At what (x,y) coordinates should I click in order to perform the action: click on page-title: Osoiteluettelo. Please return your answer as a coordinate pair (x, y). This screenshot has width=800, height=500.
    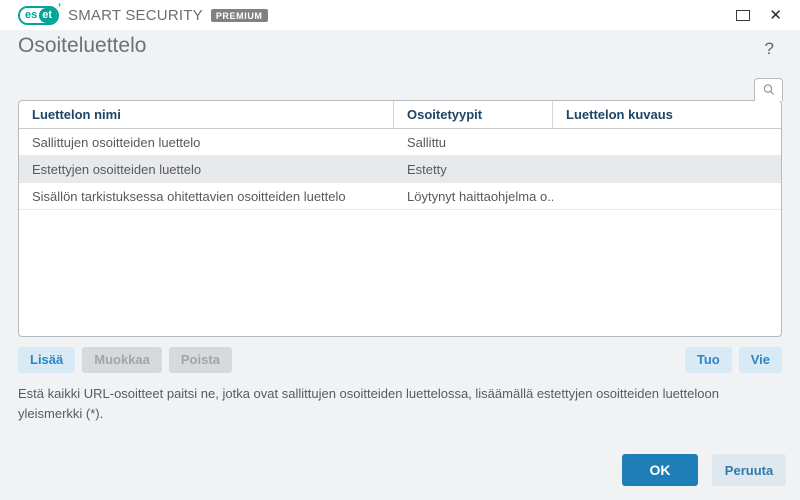
    Looking at the image, I should click on (82, 45).